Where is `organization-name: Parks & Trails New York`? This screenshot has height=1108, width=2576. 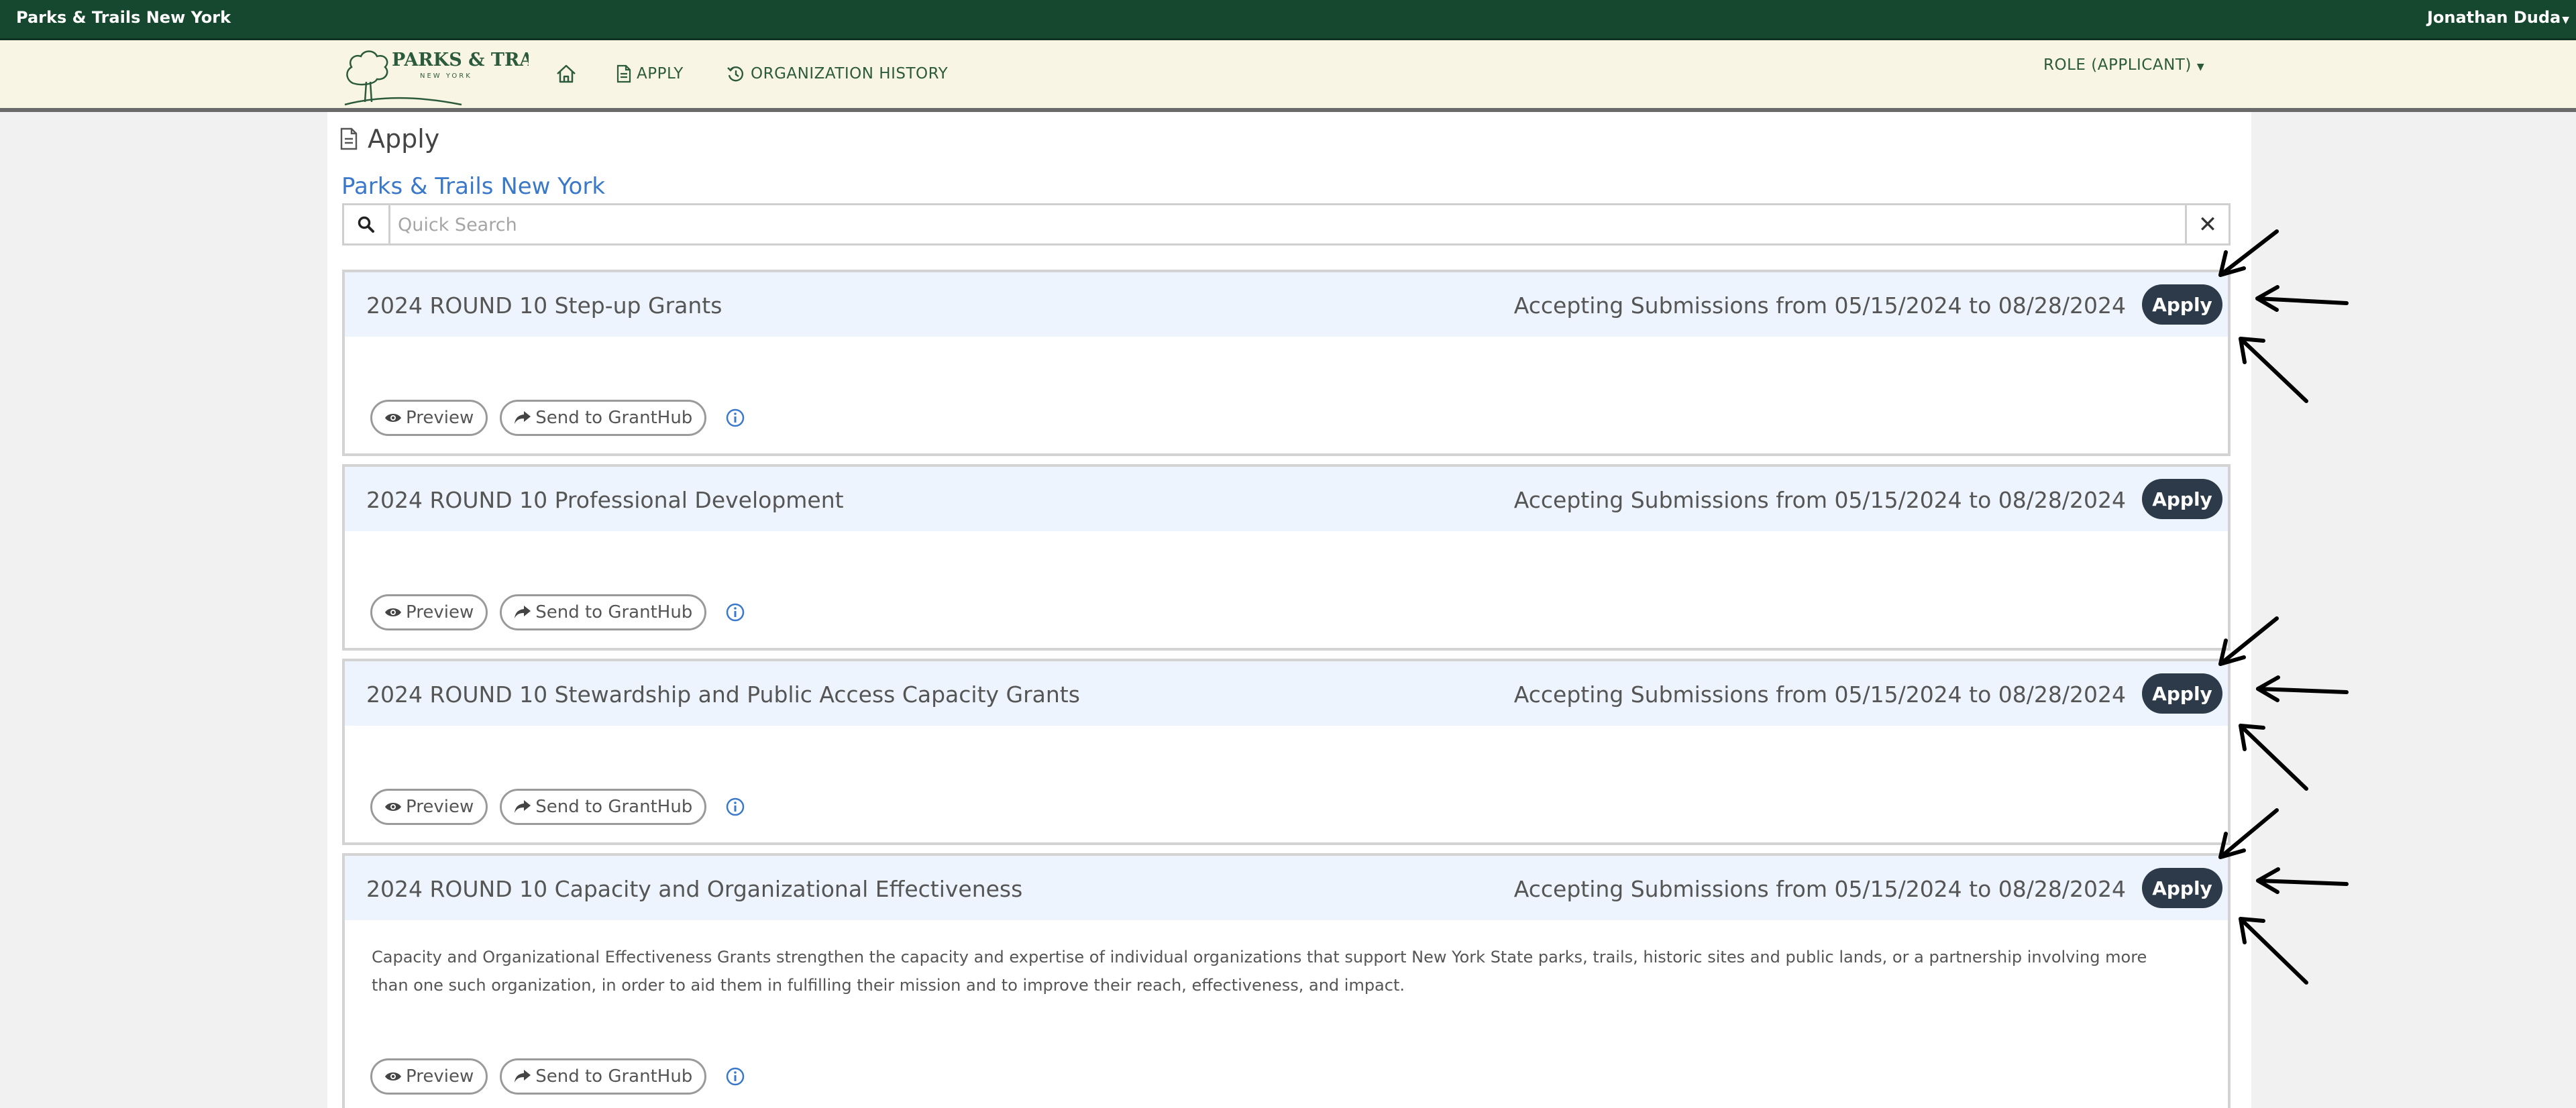
organization-name: Parks & Trails New York is located at coordinates (473, 186).